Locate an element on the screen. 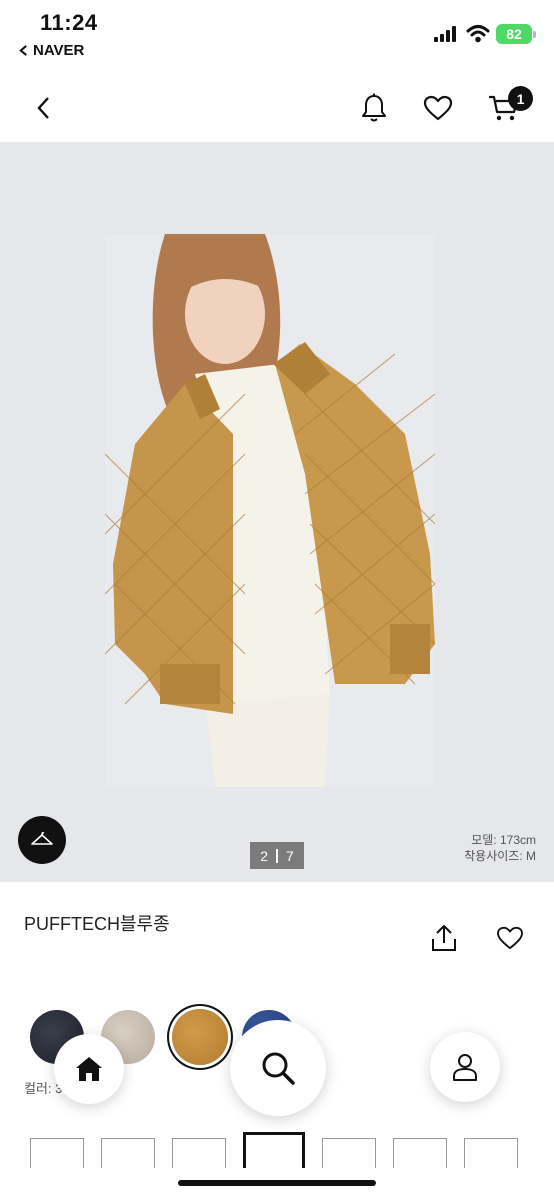 Image resolution: width=554 pixels, height=1200 pixels. model-info: 모델: 173cm 착용사이즈: M is located at coordinates (500, 848).